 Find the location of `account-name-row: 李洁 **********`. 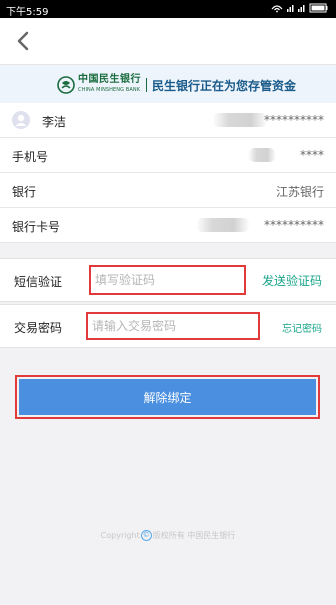

account-name-row: 李洁 ********** is located at coordinates (168, 120).